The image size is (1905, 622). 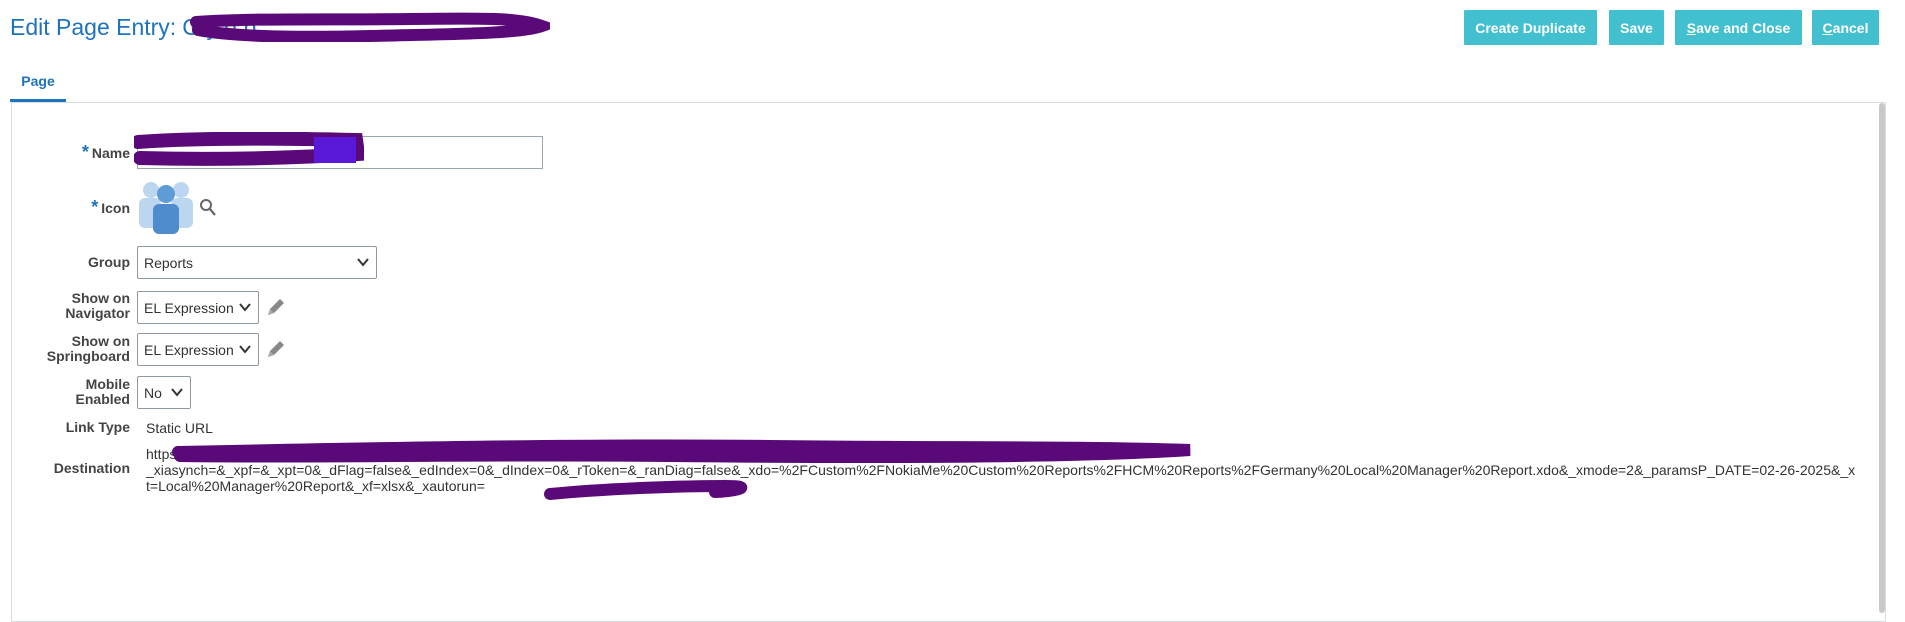 I want to click on mobile-enabled-label-line2: Enabled, so click(x=102, y=399).